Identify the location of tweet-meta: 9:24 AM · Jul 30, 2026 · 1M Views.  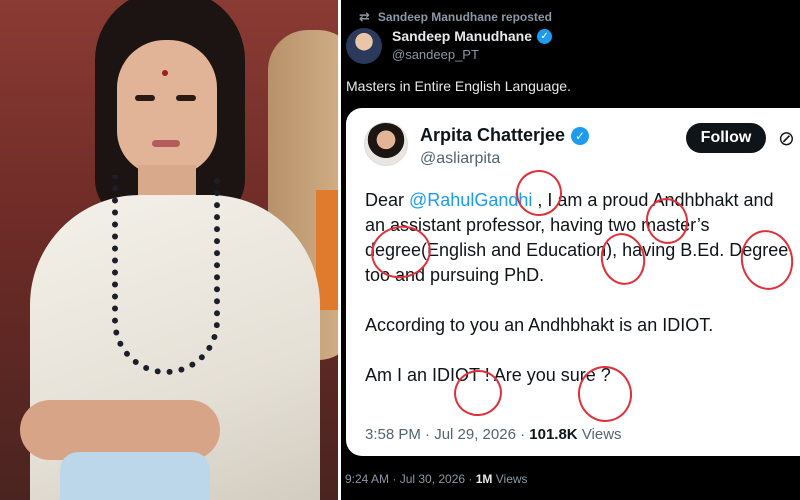
(436, 479).